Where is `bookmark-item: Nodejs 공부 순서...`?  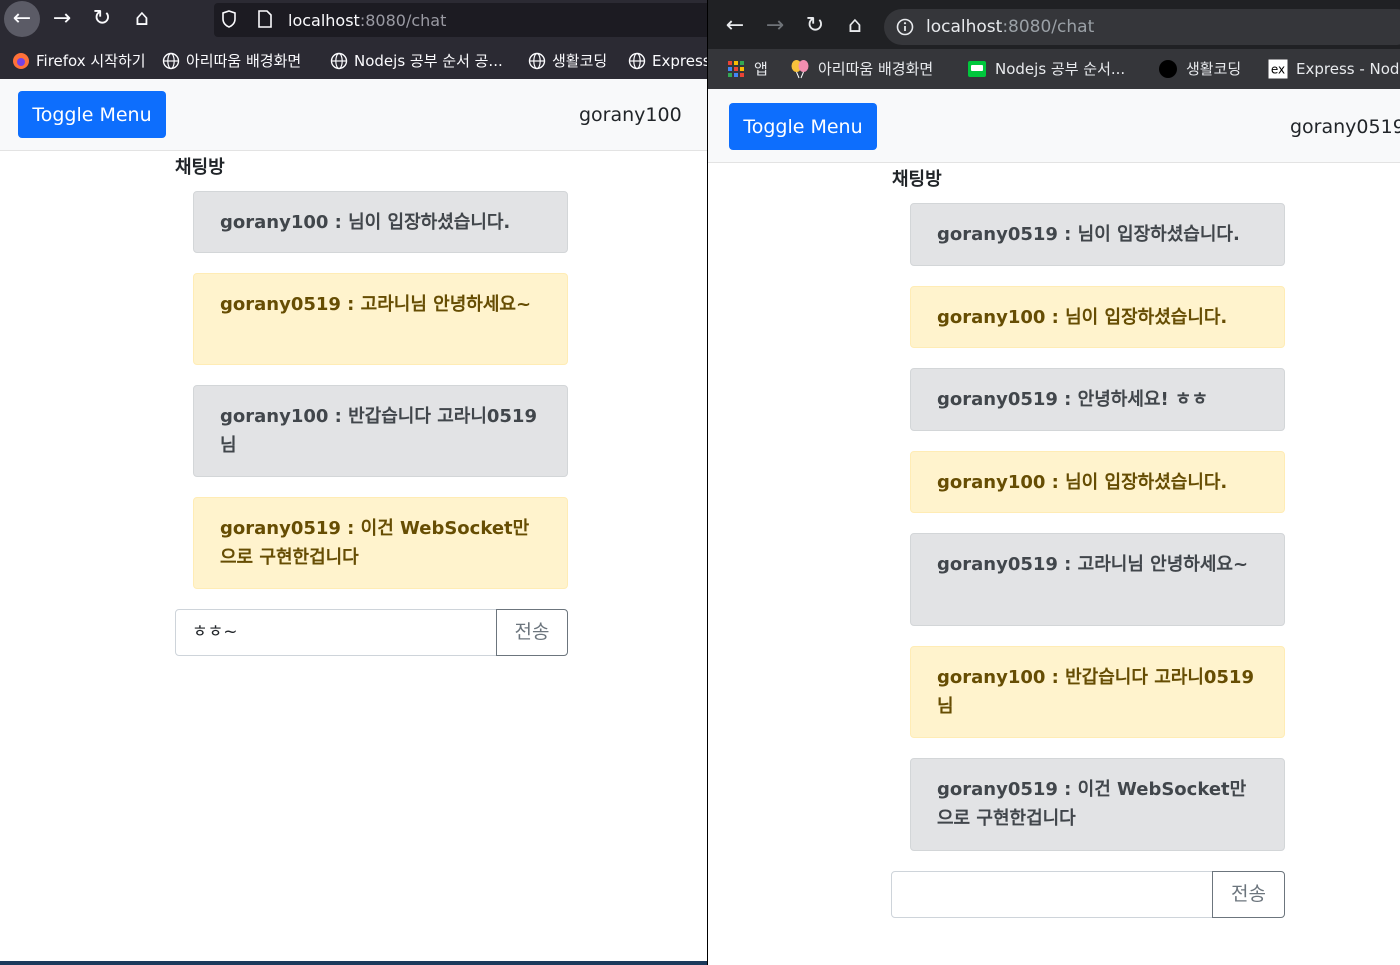 bookmark-item: Nodejs 공부 순서... is located at coordinates (1046, 69).